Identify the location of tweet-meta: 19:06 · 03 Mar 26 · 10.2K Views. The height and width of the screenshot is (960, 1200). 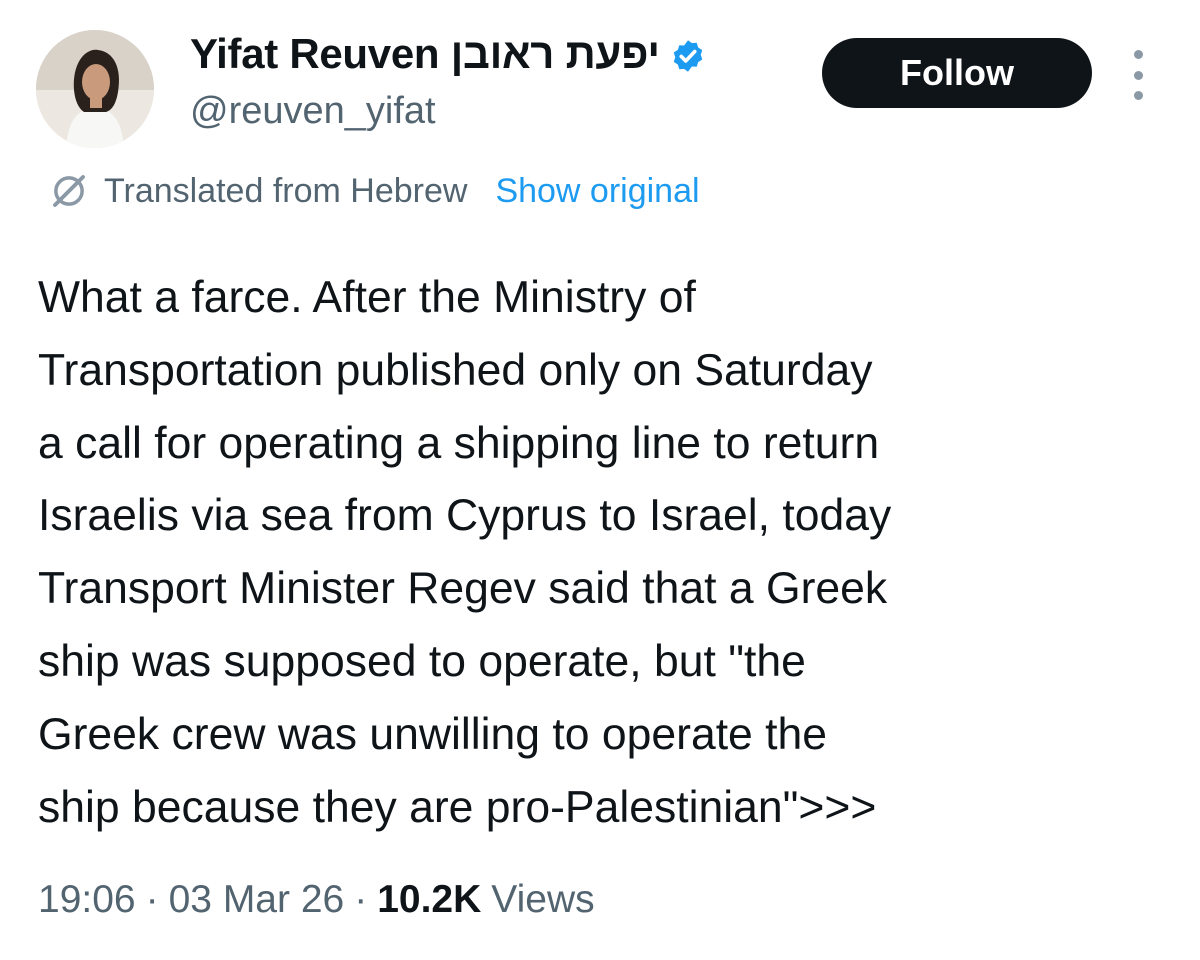
(316, 900).